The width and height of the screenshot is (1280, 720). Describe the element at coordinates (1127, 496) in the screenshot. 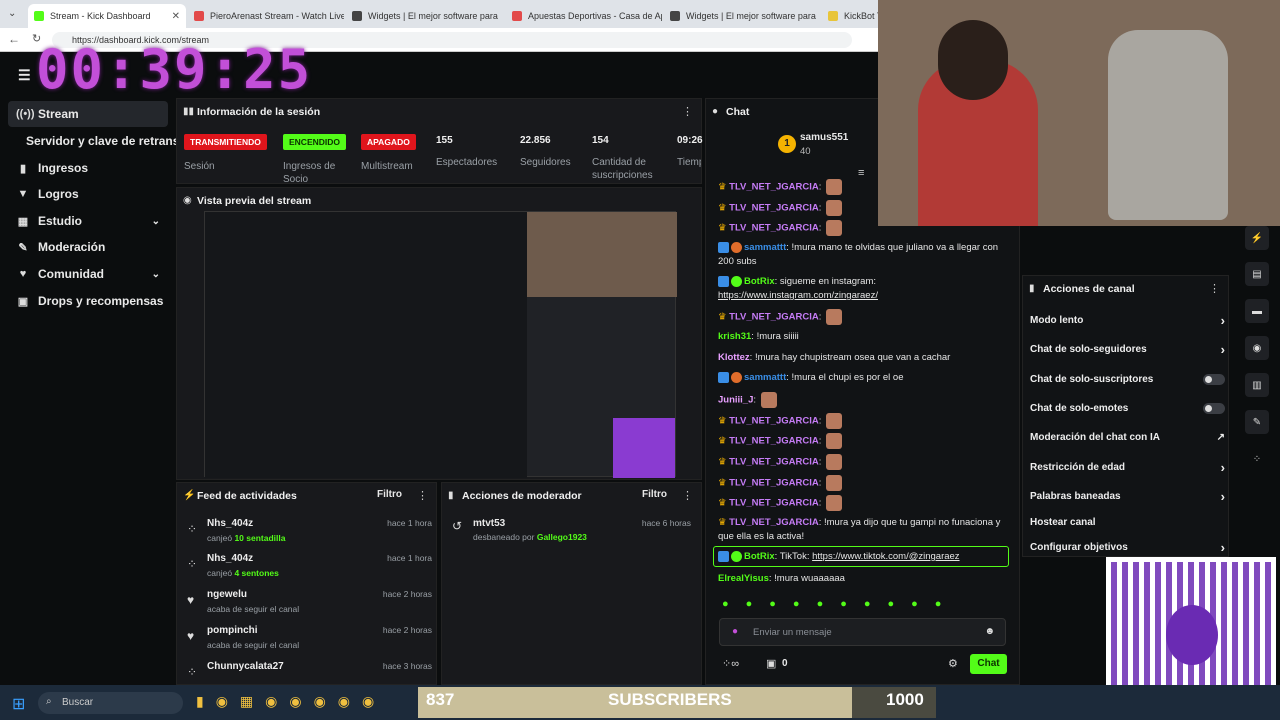

I see `action-banned-words: Palabras baneadas ›` at that location.